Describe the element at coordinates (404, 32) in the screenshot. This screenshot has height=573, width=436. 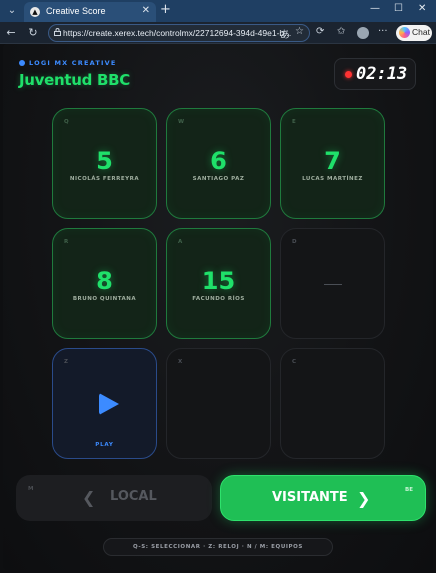
I see `copilot-icon` at that location.